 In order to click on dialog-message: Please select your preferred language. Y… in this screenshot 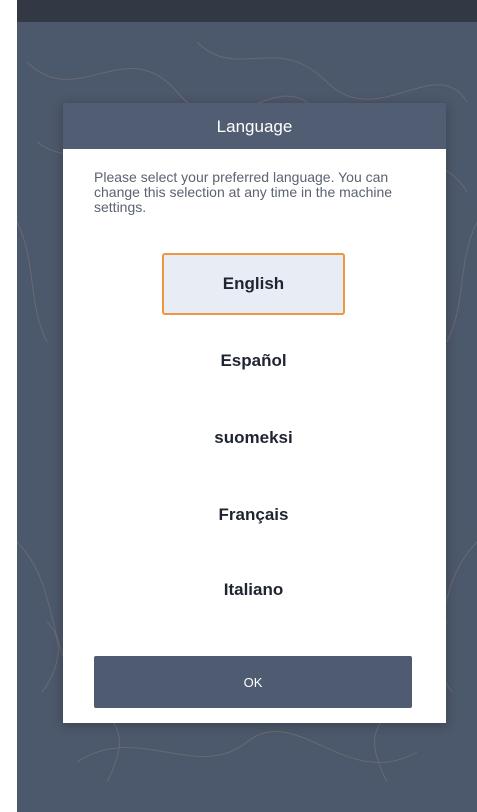, I will do `click(243, 192)`.